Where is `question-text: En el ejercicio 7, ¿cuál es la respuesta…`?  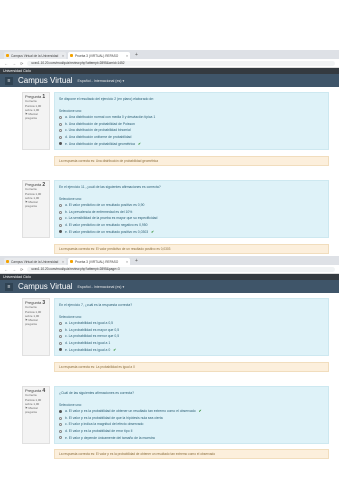 question-text: En el ejercicio 7, ¿cuál es la respuesta… is located at coordinates (96, 305).